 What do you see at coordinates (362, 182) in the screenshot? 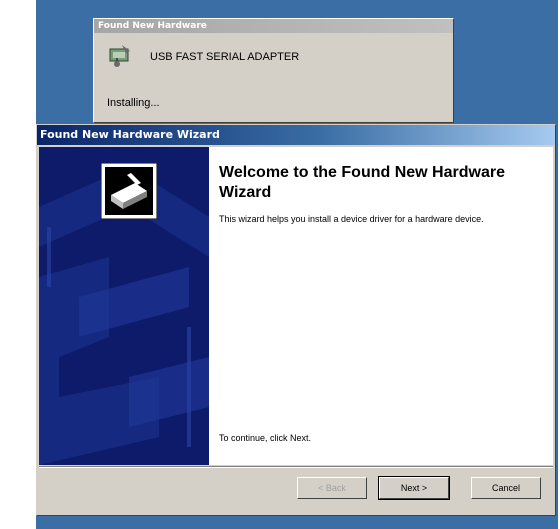
I see `wizard-heading: Welcome to the Found New Hardware Wizard` at bounding box center [362, 182].